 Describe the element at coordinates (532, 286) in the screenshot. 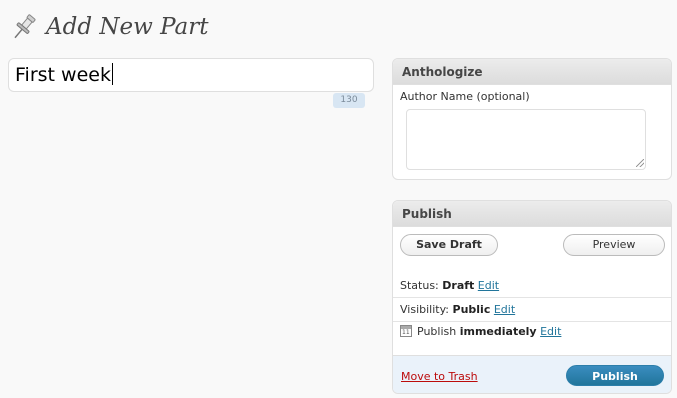

I see `status-row: Status: Draft Edit` at that location.